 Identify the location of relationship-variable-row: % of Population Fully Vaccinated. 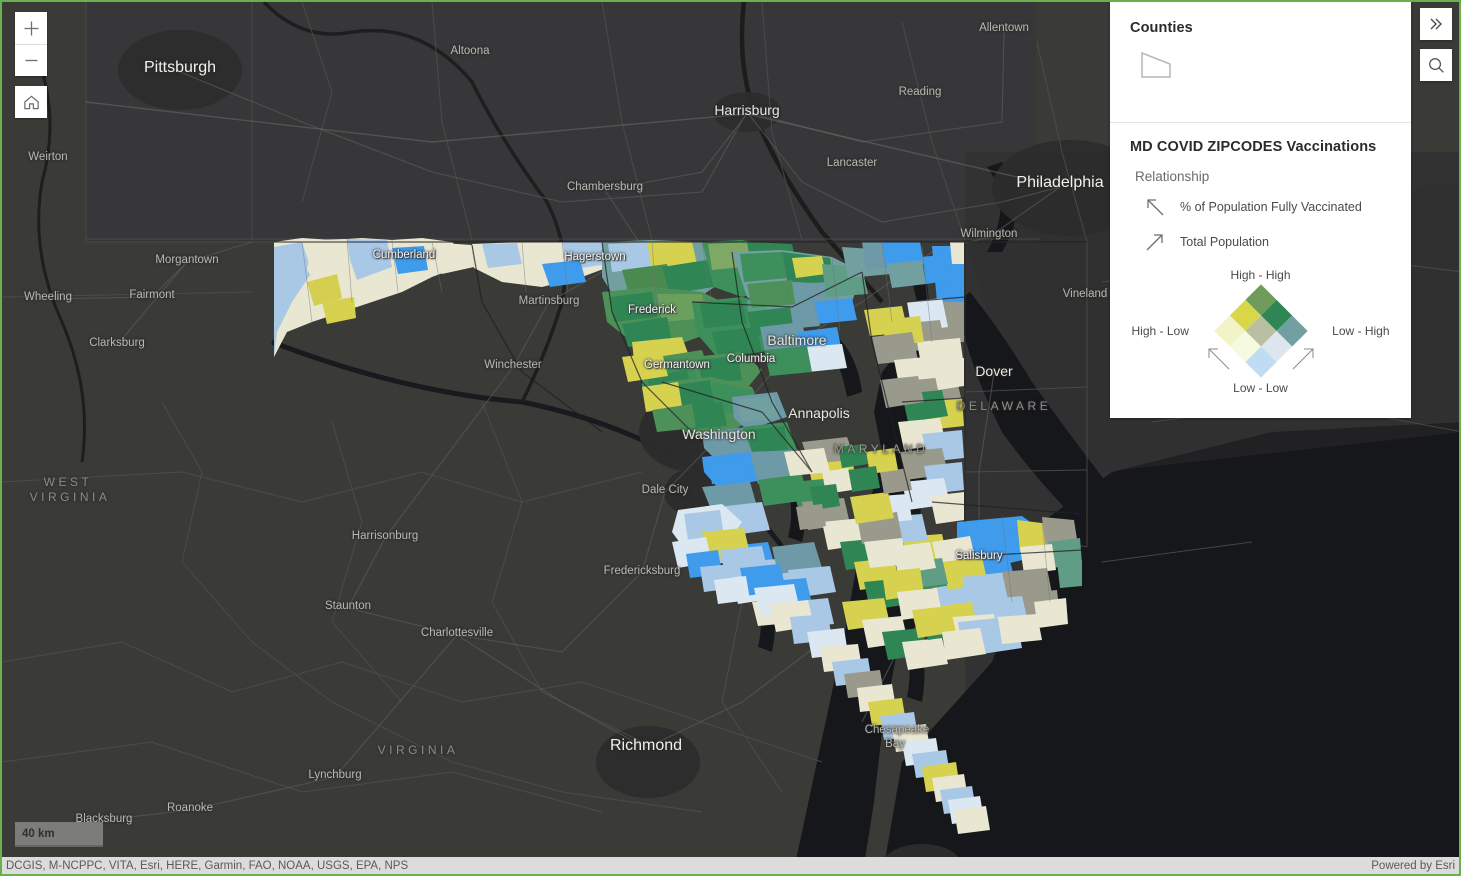
(1260, 207).